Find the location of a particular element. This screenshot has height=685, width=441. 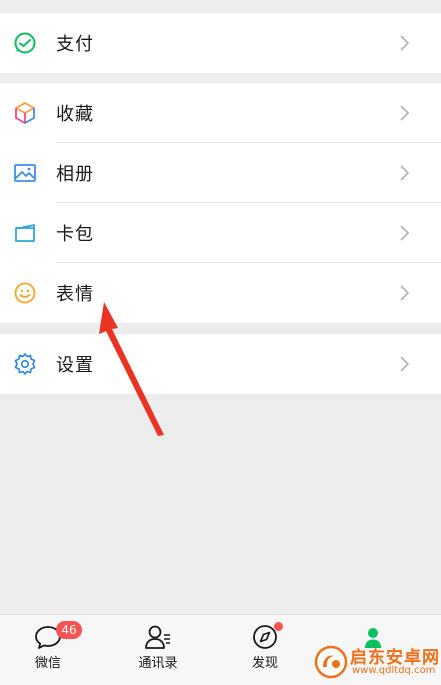

watermark-logo-icon is located at coordinates (331, 662).